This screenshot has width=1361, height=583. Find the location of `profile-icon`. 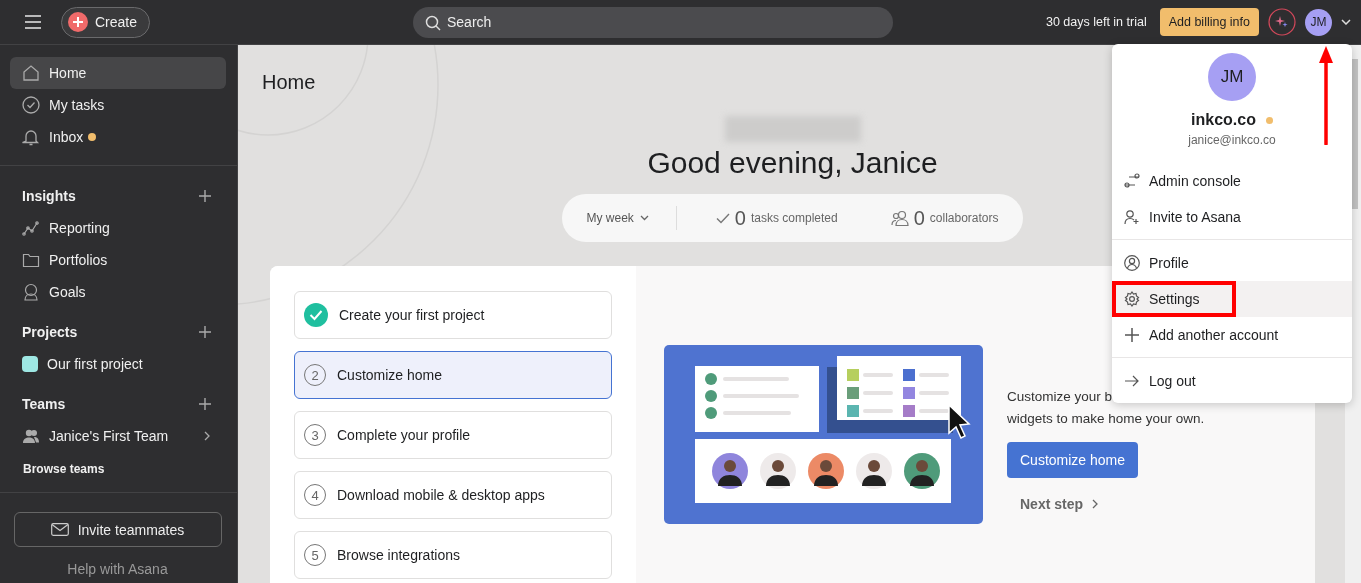

profile-icon is located at coordinates (1132, 263).